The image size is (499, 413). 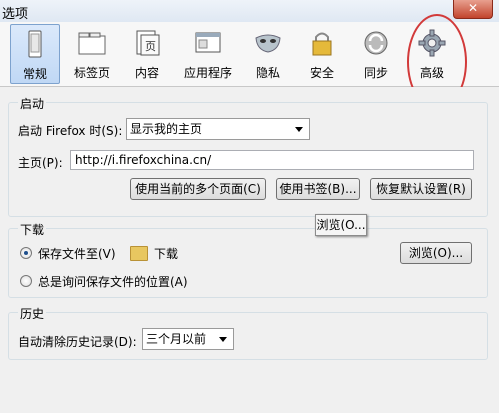 What do you see at coordinates (208, 42) in the screenshot?
I see `window-icon` at bounding box center [208, 42].